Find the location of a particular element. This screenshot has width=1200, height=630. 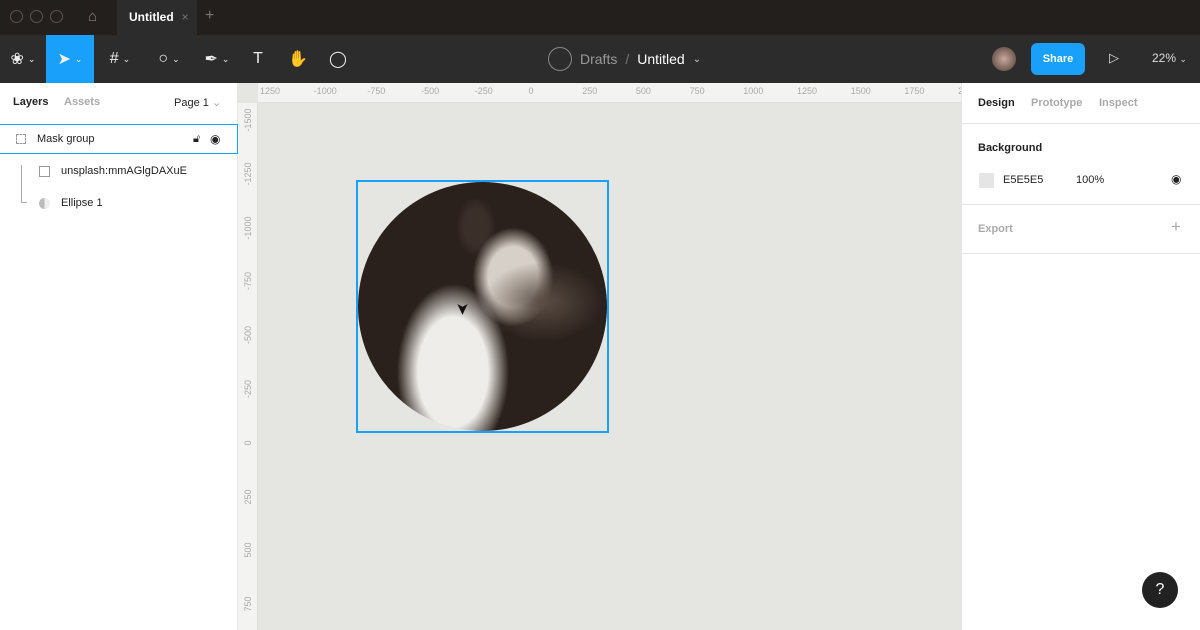

tab-inspect: Inspect is located at coordinates (1118, 103).